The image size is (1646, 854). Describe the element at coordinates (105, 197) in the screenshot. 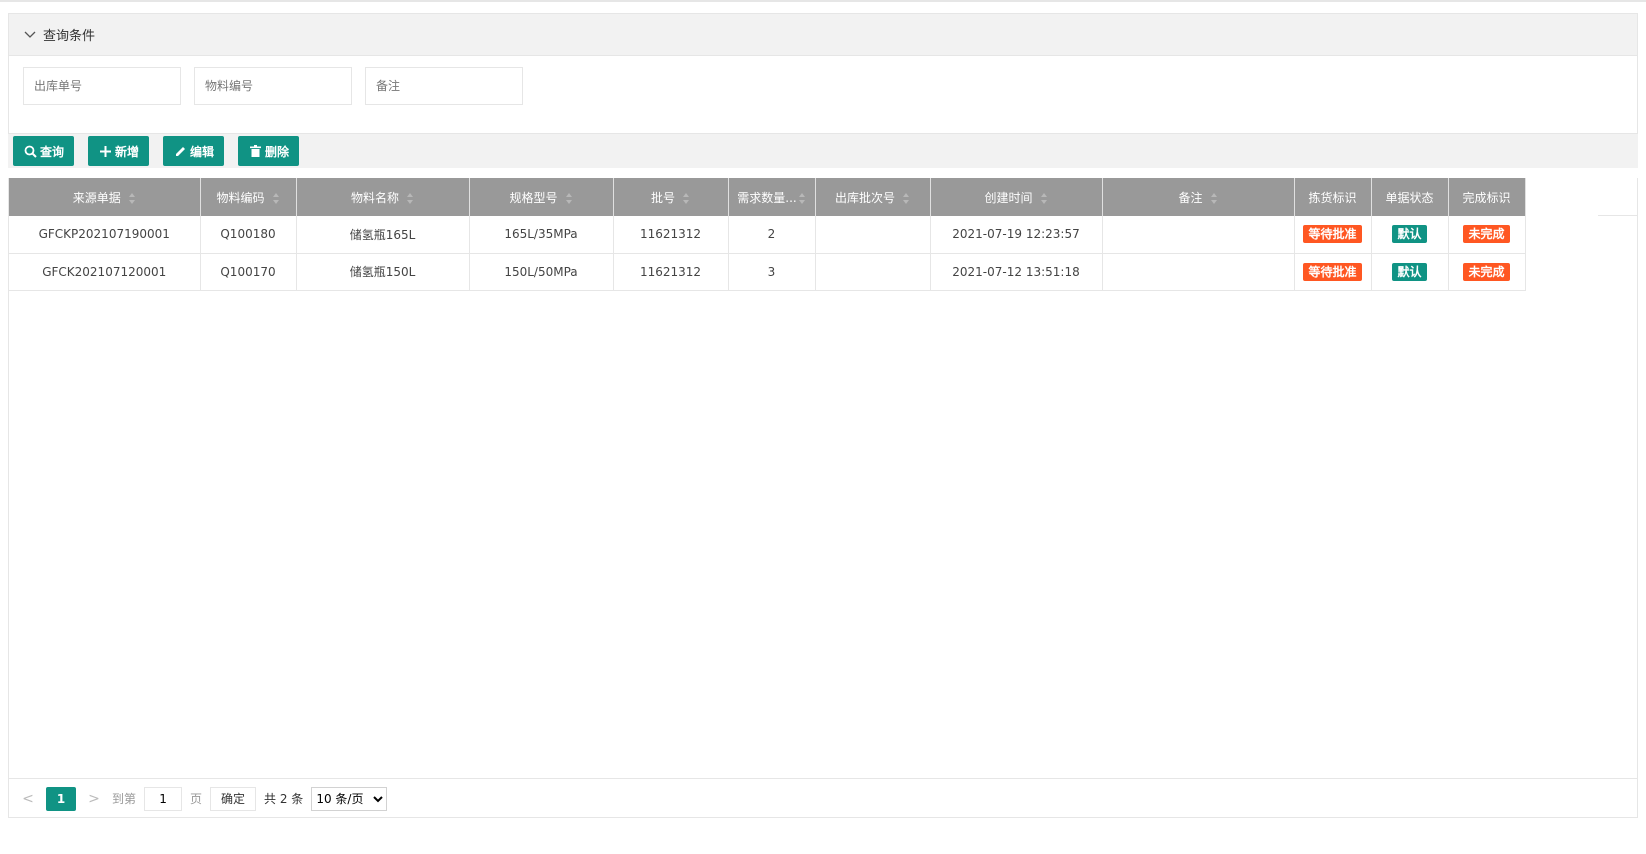

I see `column-header-source: 来源单据` at that location.